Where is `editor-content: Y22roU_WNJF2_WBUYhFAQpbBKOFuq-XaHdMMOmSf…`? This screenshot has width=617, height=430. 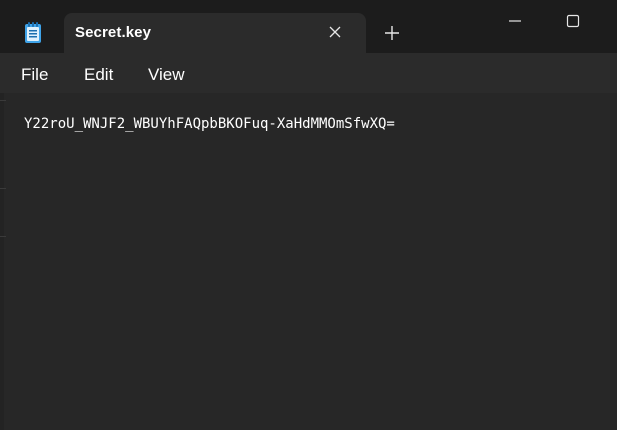
editor-content: Y22roU_WNJF2_WBUYhFAQpbBKOFuq-XaHdMMOmSf… is located at coordinates (209, 124).